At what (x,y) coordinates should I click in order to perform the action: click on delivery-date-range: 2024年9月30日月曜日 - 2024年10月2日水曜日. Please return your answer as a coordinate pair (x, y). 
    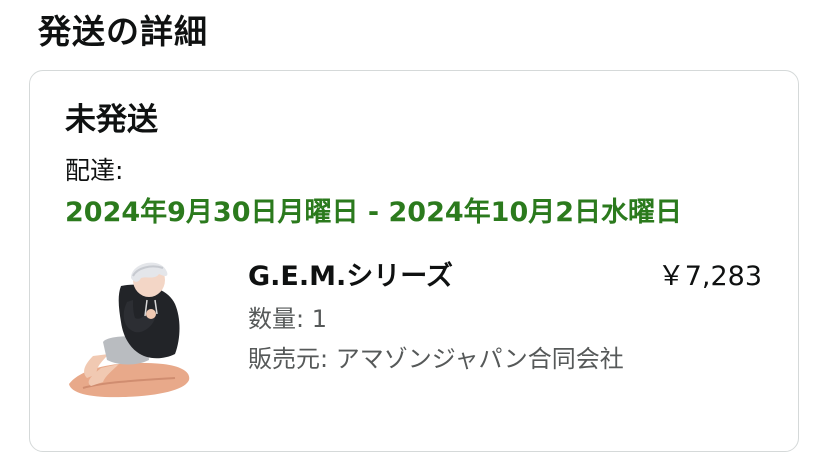
    Looking at the image, I should click on (374, 212).